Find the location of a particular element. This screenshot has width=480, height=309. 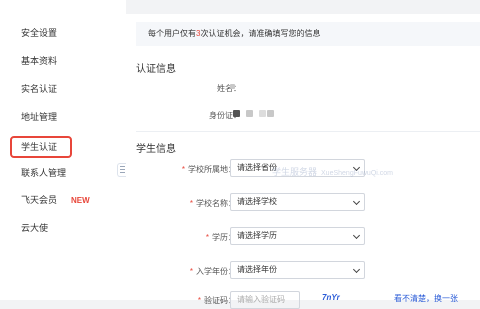

sidebar-item-address: 地址管理 is located at coordinates (63, 117).